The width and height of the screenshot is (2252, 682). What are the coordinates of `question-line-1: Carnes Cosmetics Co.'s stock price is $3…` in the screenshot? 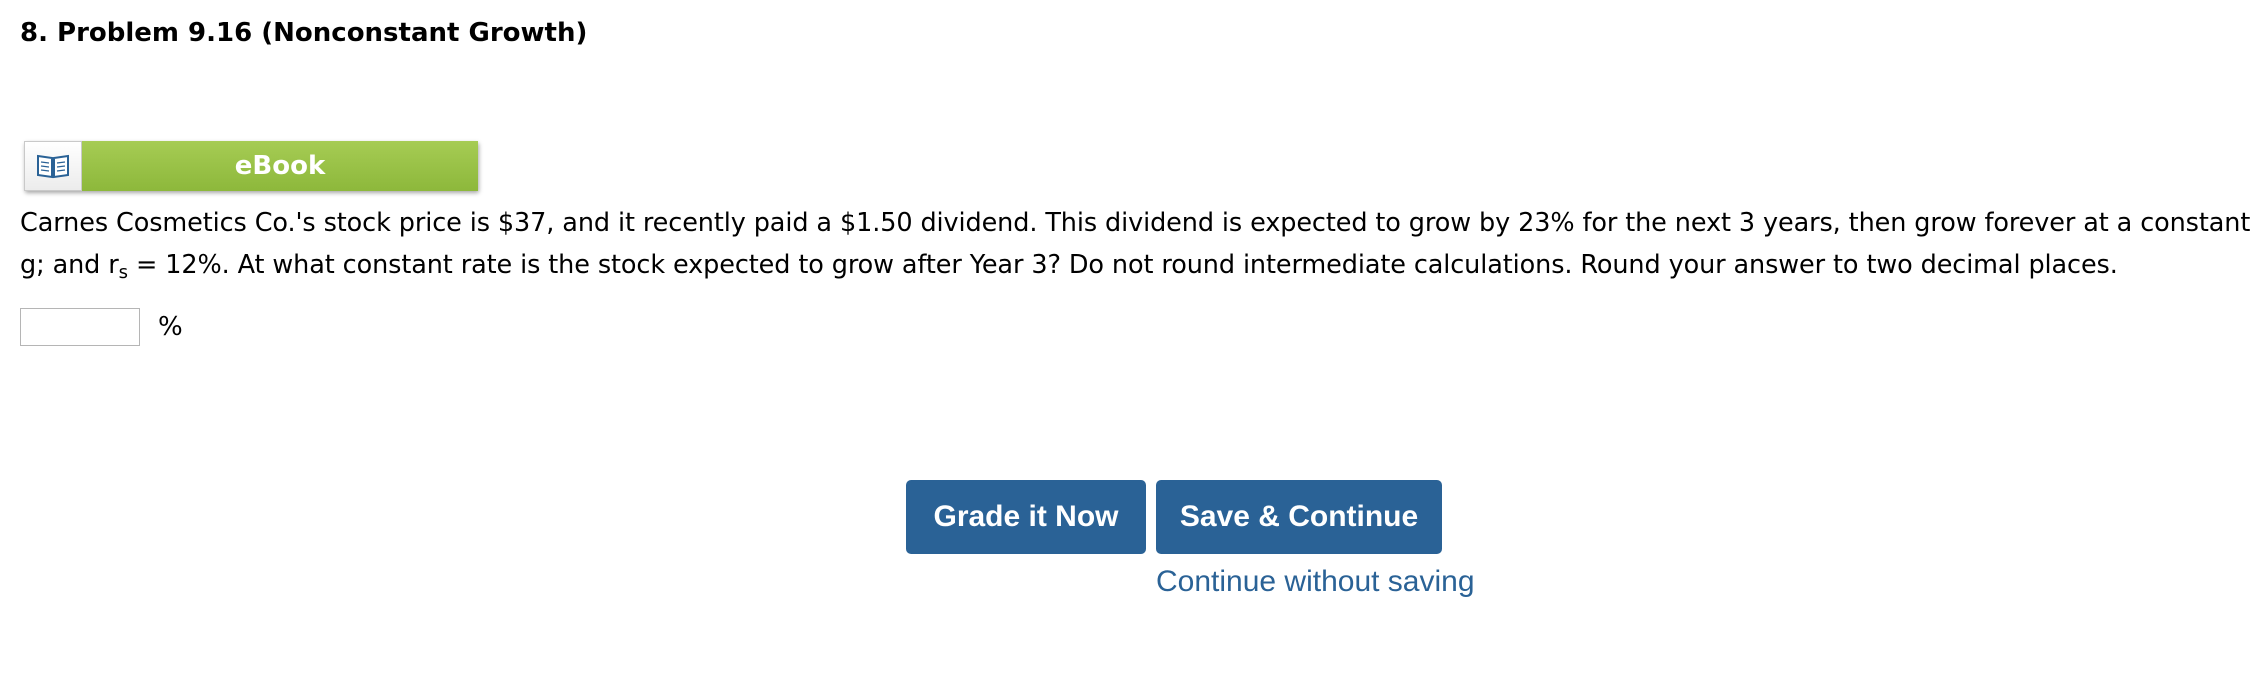 It's located at (1136, 223).